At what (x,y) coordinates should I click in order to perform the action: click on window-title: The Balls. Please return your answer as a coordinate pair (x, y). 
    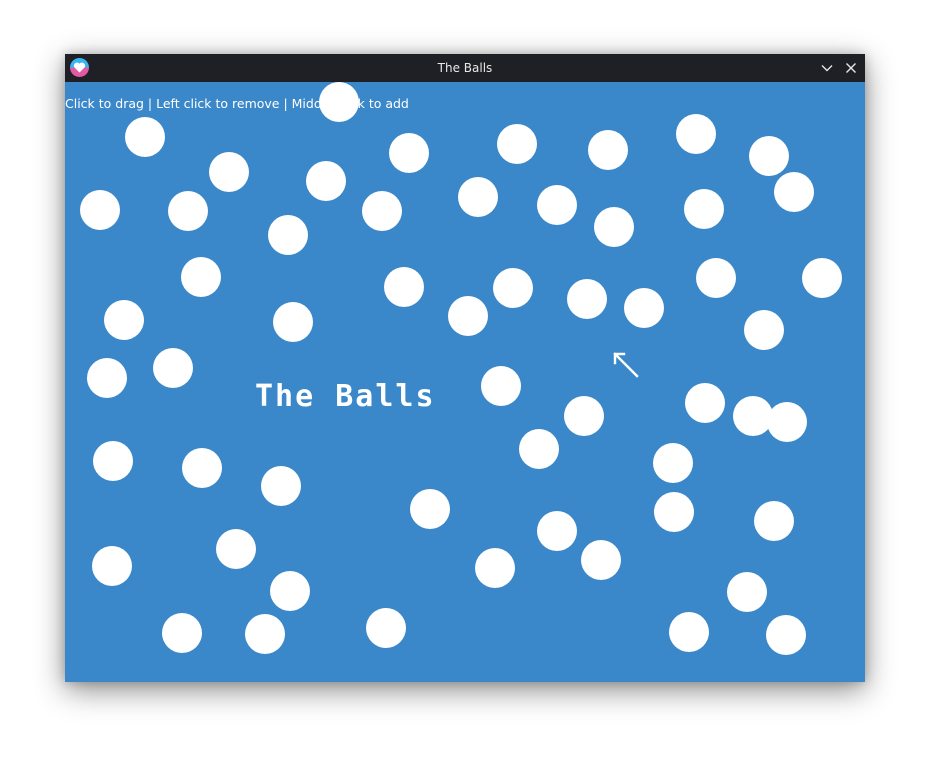
    Looking at the image, I should click on (465, 68).